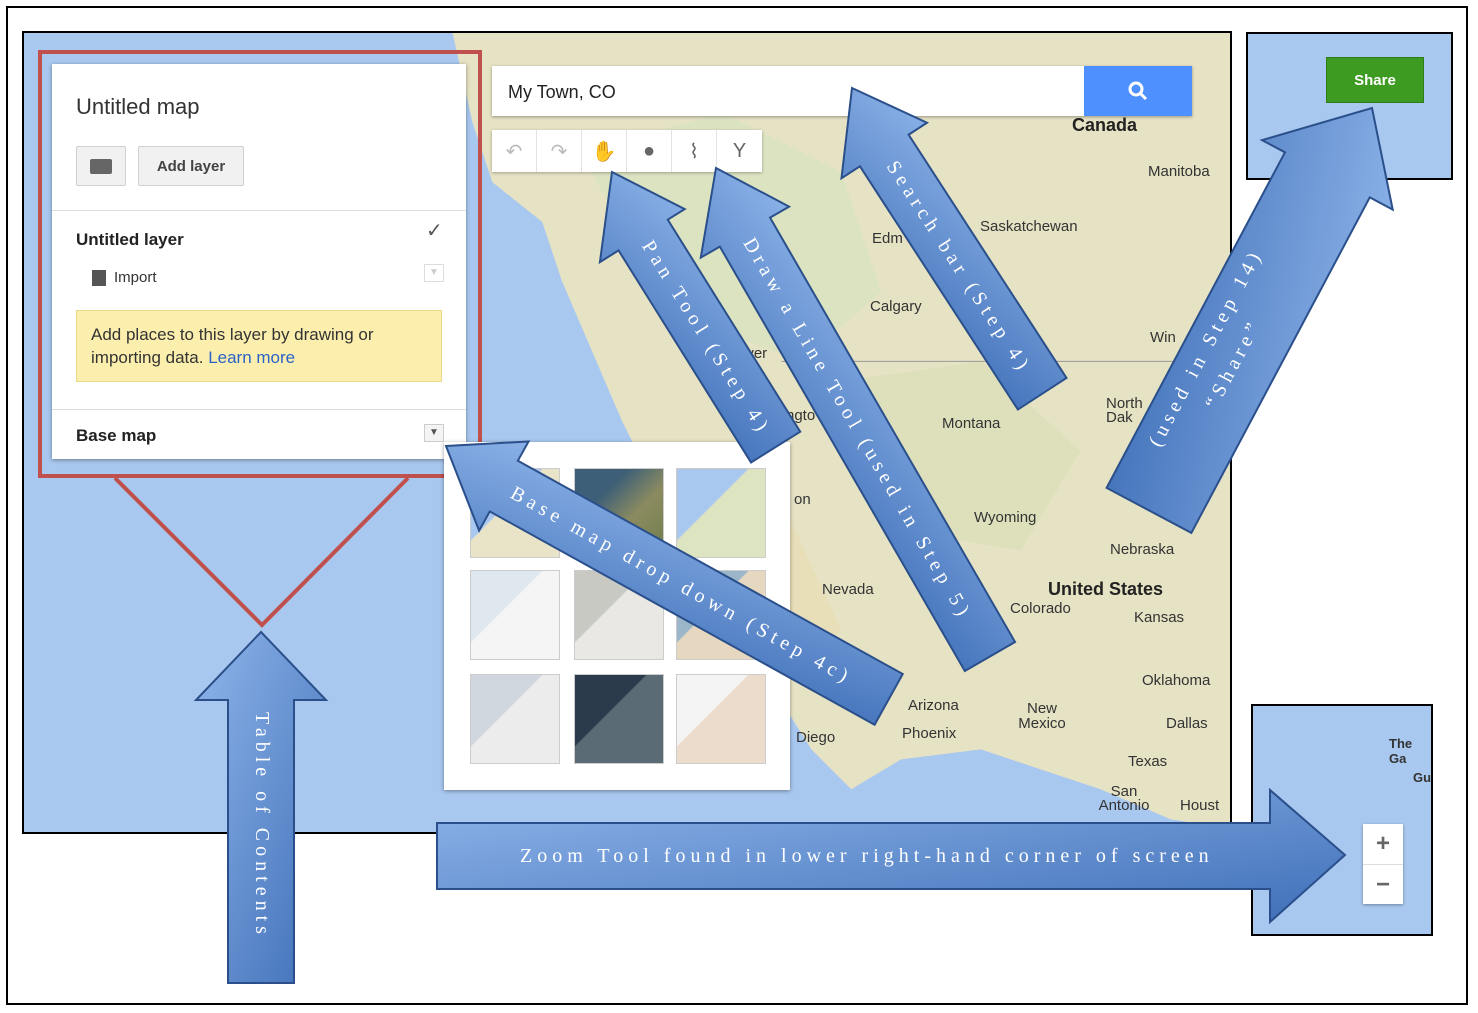 The height and width of the screenshot is (1013, 1478). What do you see at coordinates (1187, 723) in the screenshot?
I see `map-label-dallas: Dallas` at bounding box center [1187, 723].